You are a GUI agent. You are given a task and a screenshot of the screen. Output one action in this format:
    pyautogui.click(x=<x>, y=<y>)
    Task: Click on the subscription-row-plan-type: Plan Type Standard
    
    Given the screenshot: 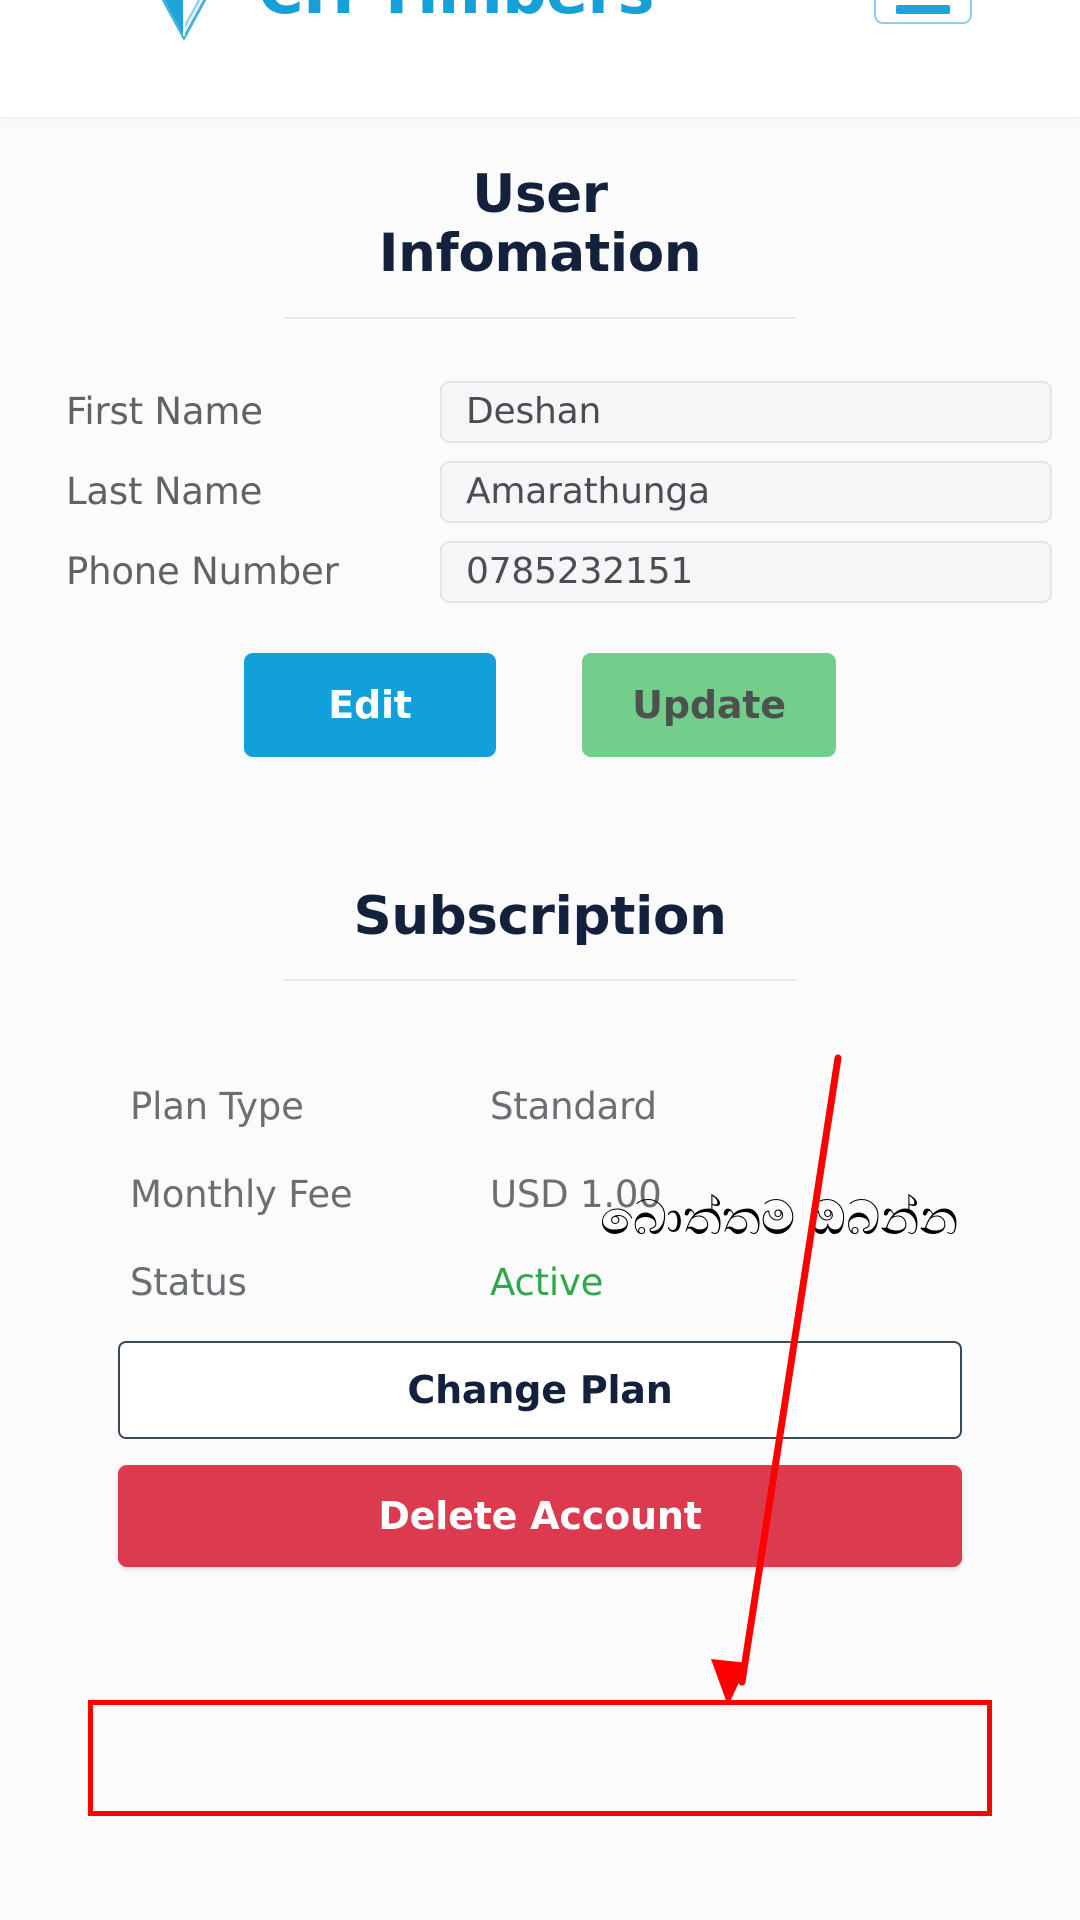 What is the action you would take?
    pyautogui.click(x=540, y=1106)
    